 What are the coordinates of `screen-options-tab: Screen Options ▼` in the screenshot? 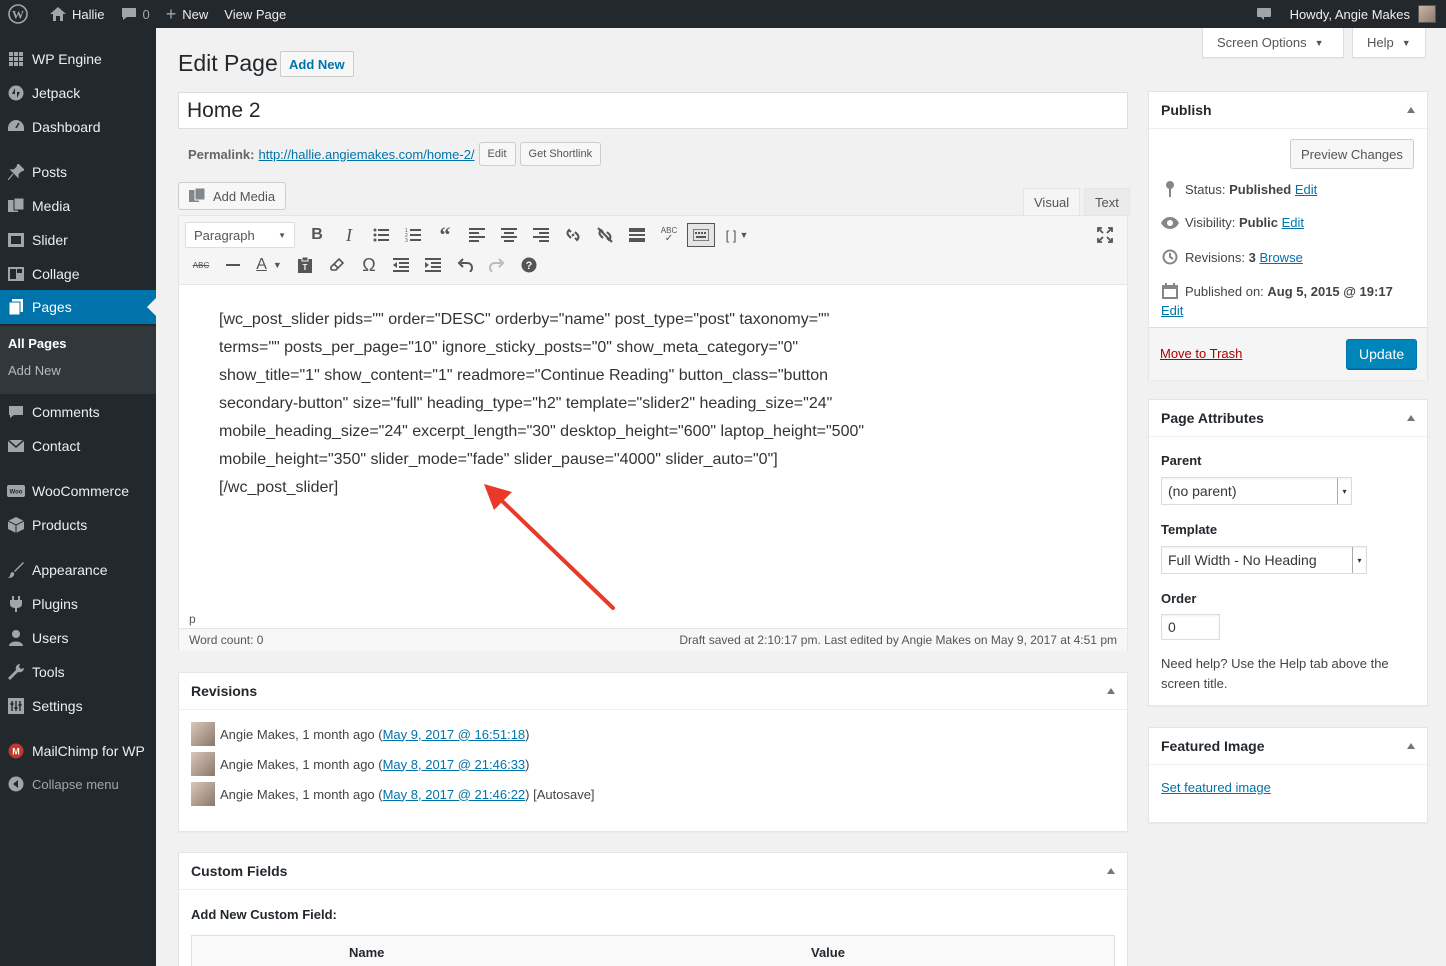 It's located at (1273, 43).